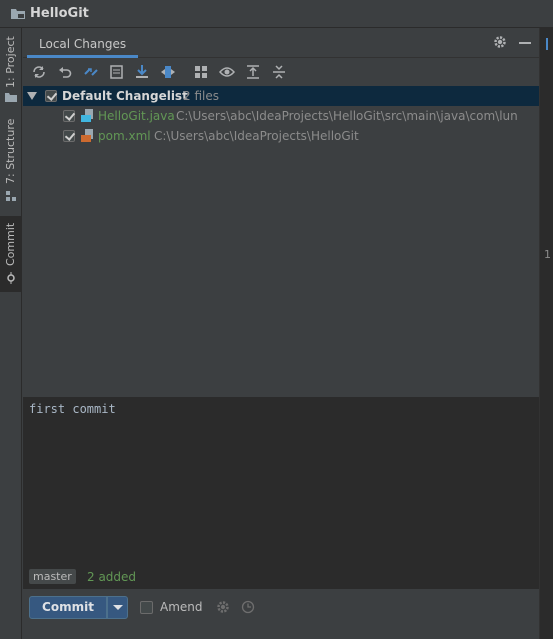 This screenshot has height=639, width=553. What do you see at coordinates (83, 45) in the screenshot?
I see `tab-local-changes: Local Changes` at bounding box center [83, 45].